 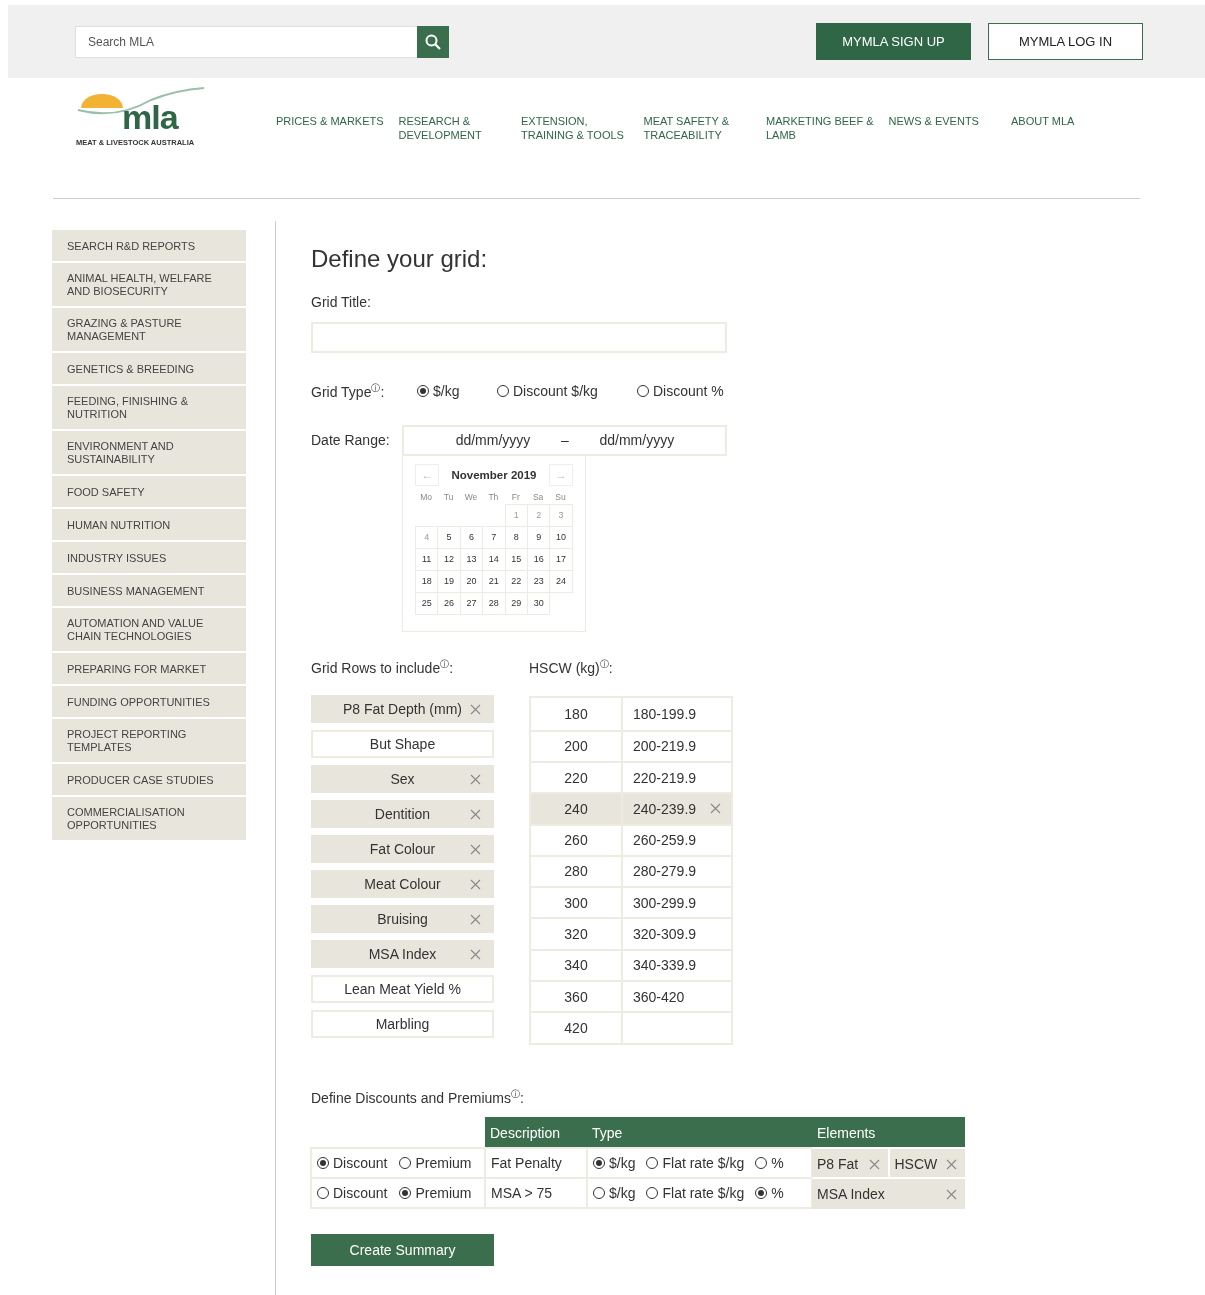 What do you see at coordinates (631, 839) in the screenshot?
I see `hscw-row: 260 260-259.9` at bounding box center [631, 839].